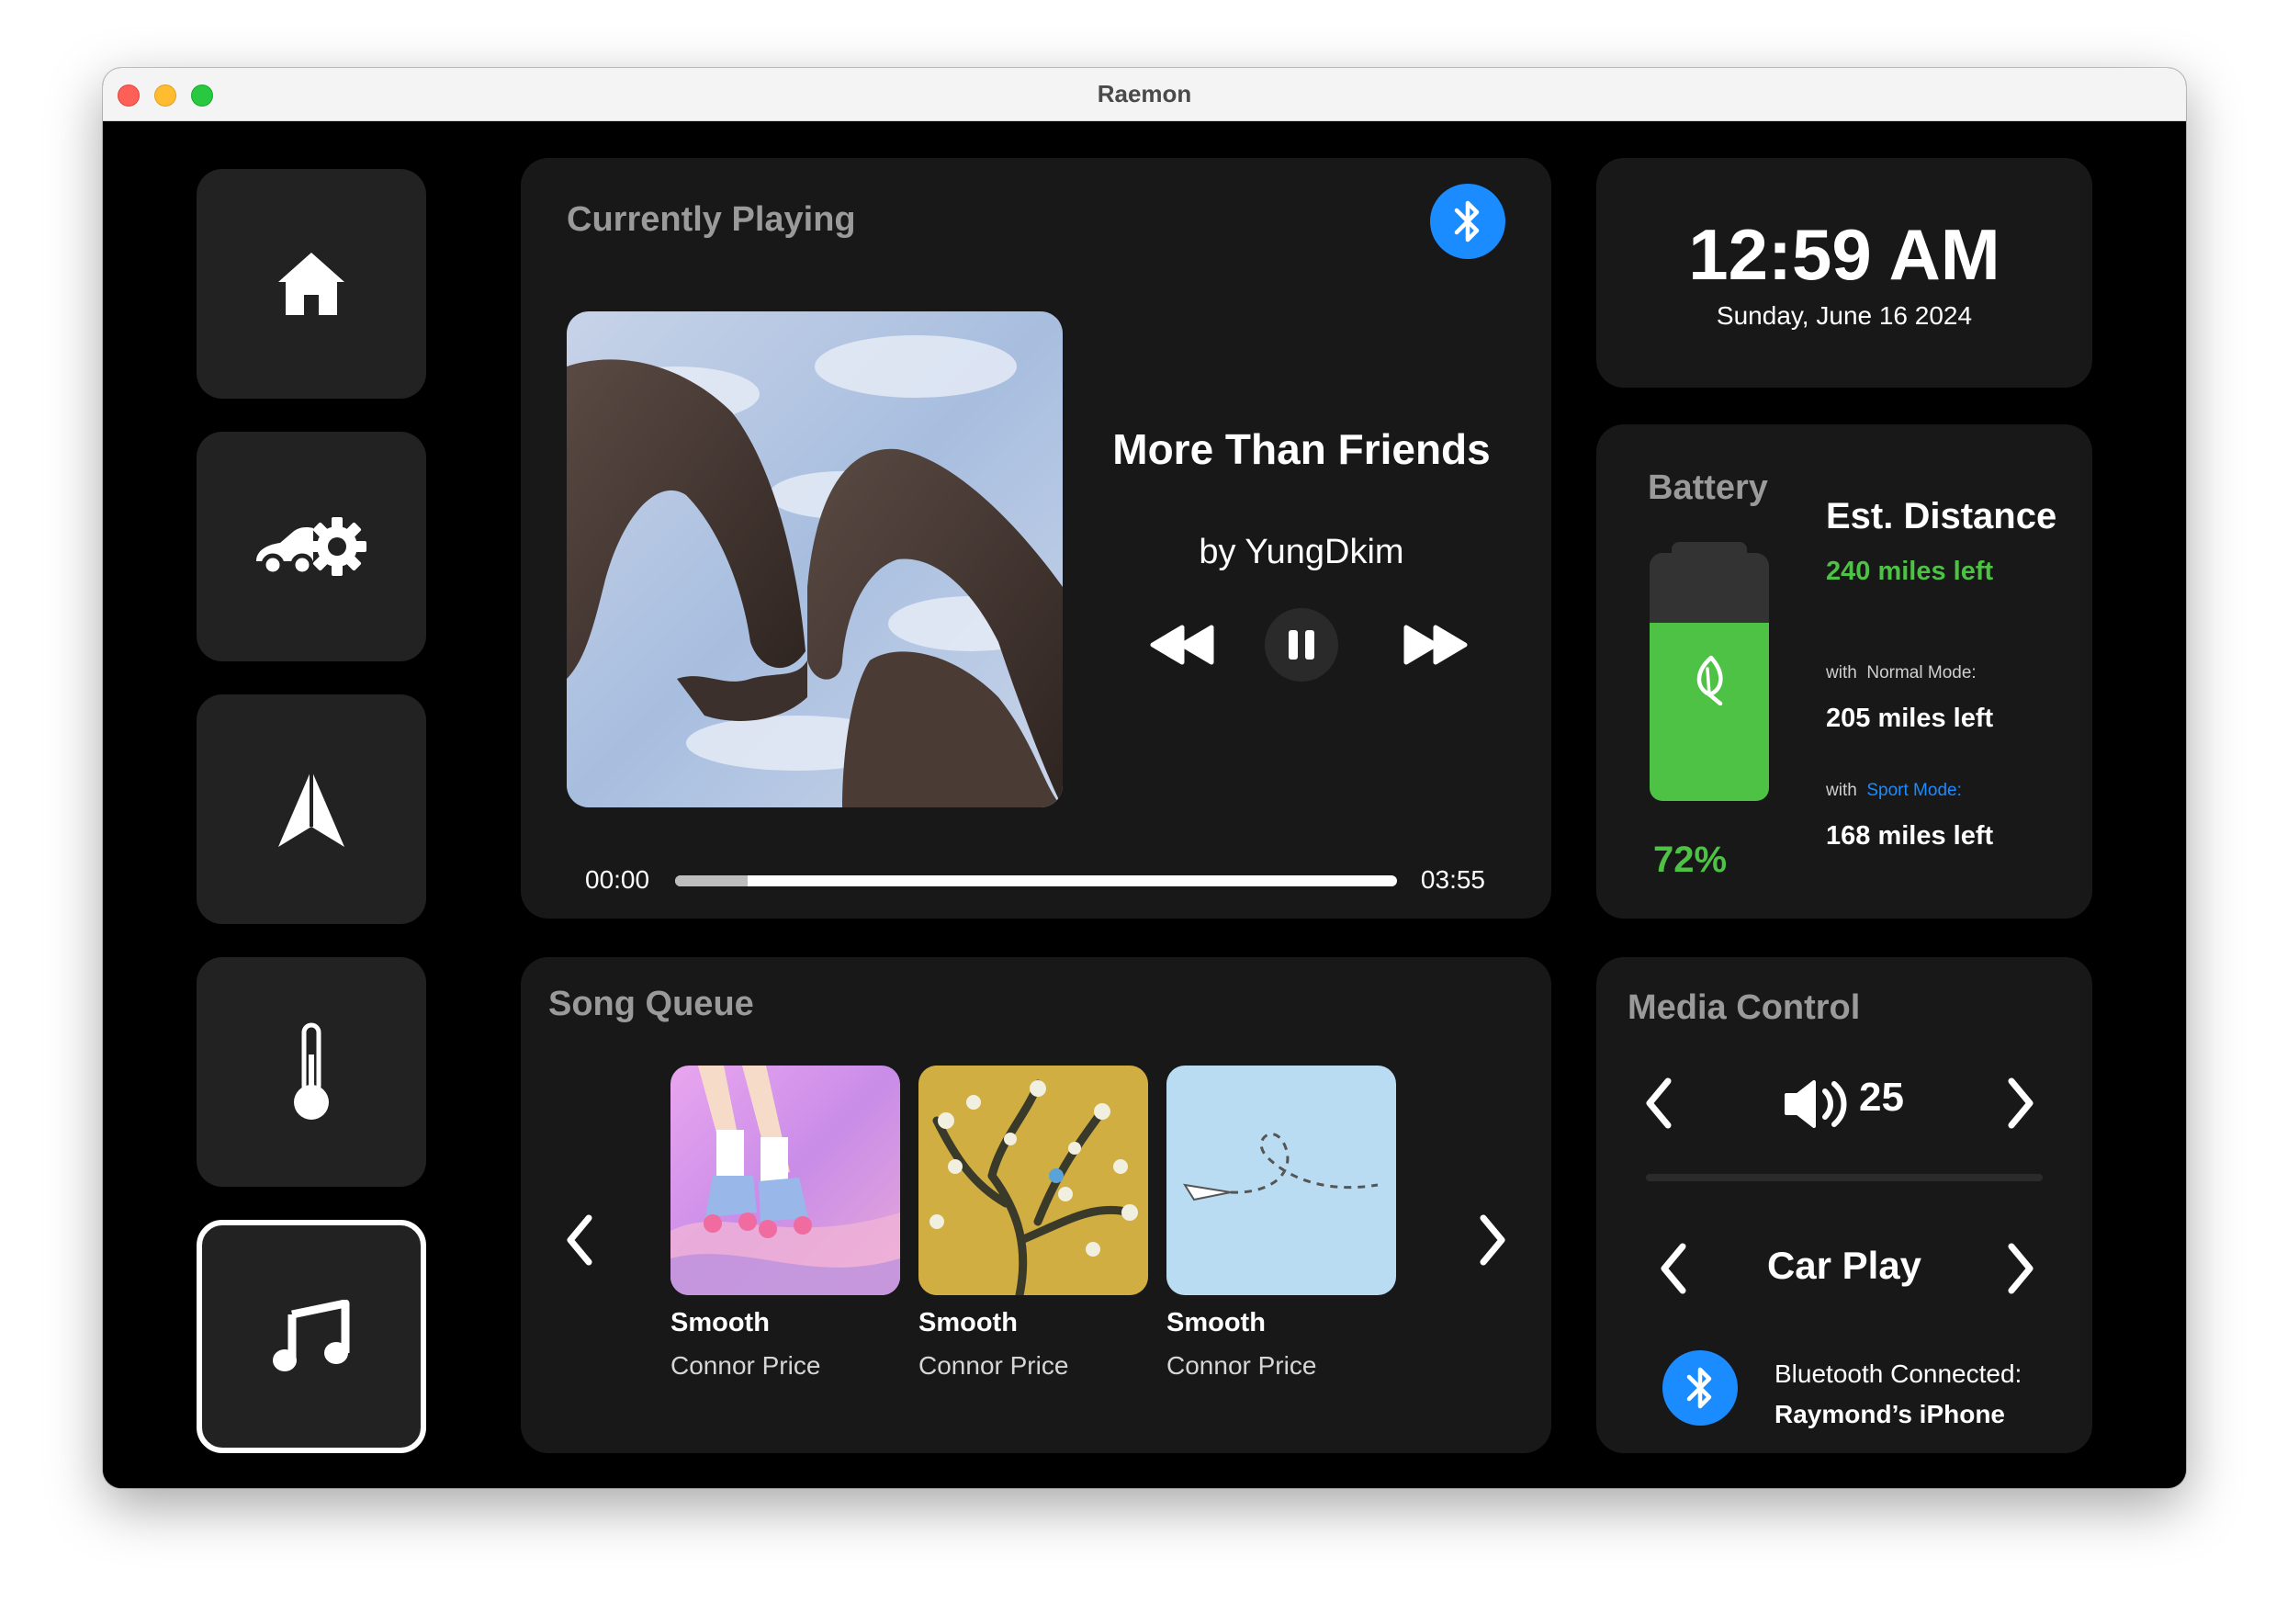 The image size is (2287, 1624). I want to click on home-icon, so click(311, 284).